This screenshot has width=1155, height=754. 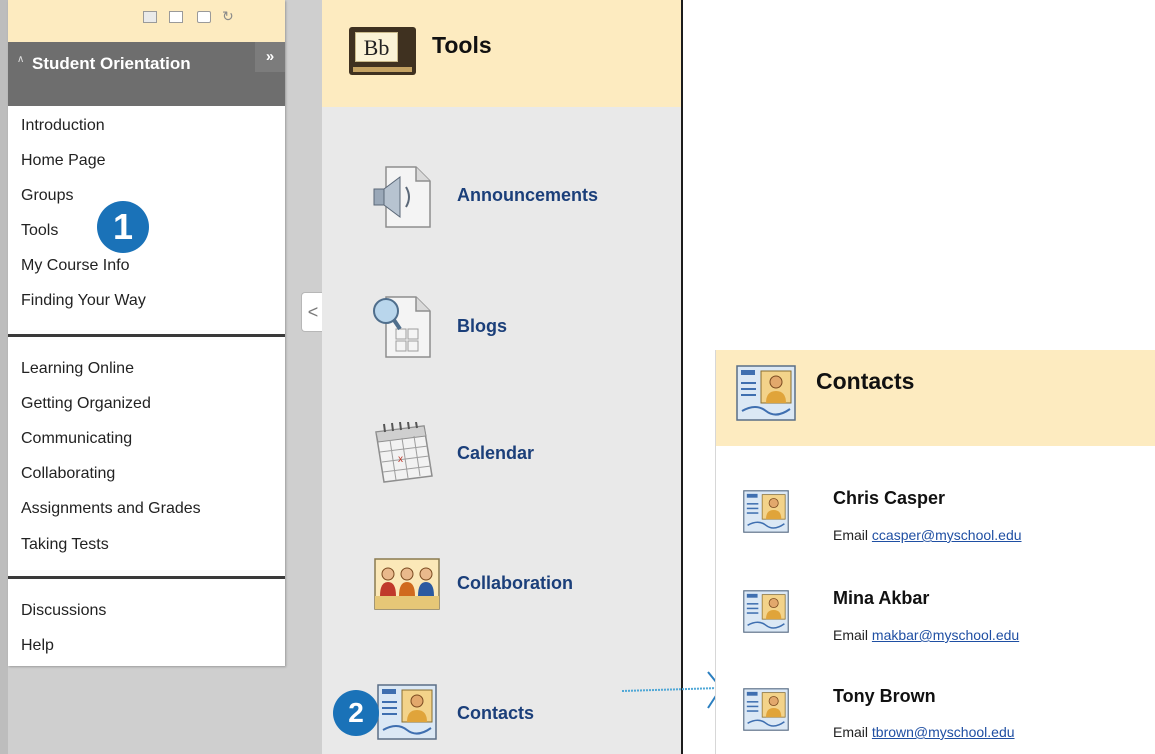 I want to click on menu-item-communicating: Communicating, so click(x=76, y=439).